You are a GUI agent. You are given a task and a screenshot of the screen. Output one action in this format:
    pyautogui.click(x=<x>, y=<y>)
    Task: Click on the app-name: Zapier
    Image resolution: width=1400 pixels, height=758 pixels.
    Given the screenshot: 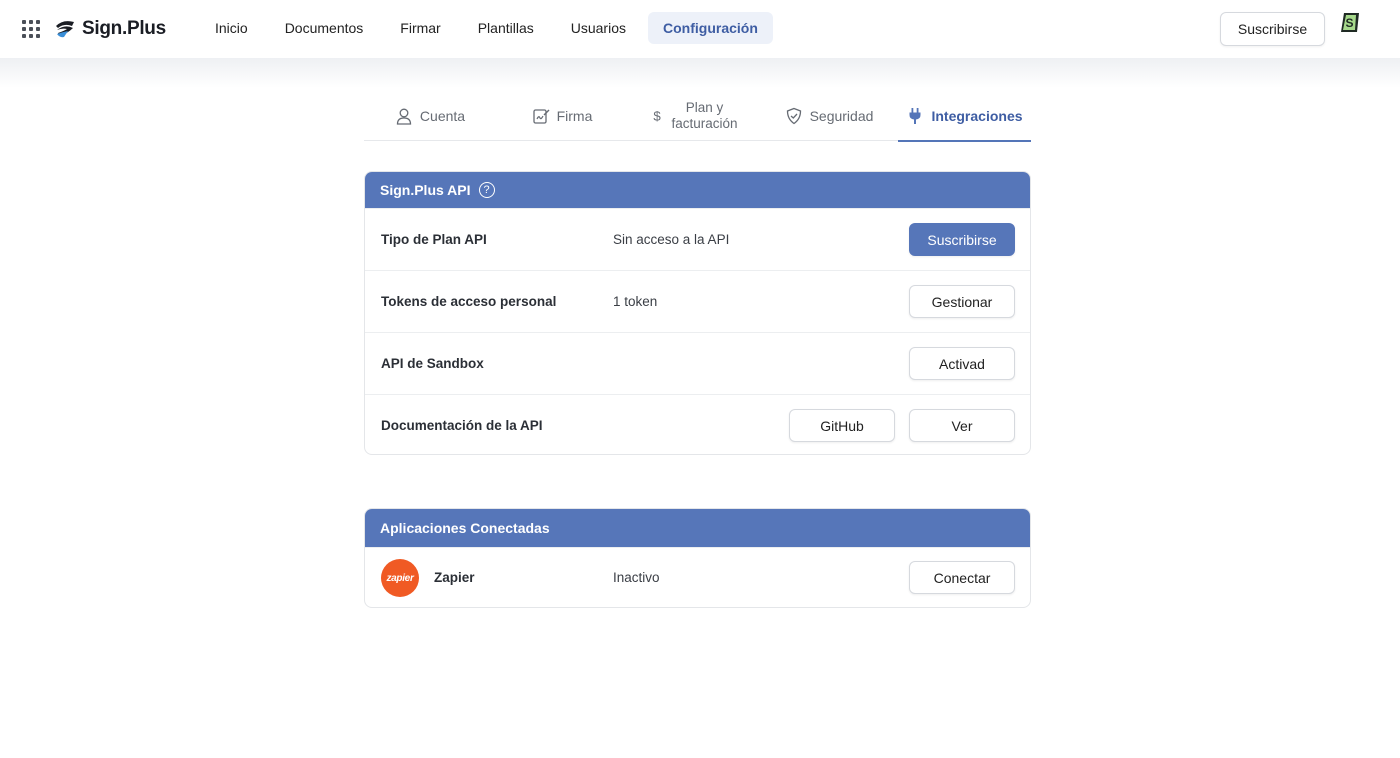 What is the action you would take?
    pyautogui.click(x=454, y=577)
    